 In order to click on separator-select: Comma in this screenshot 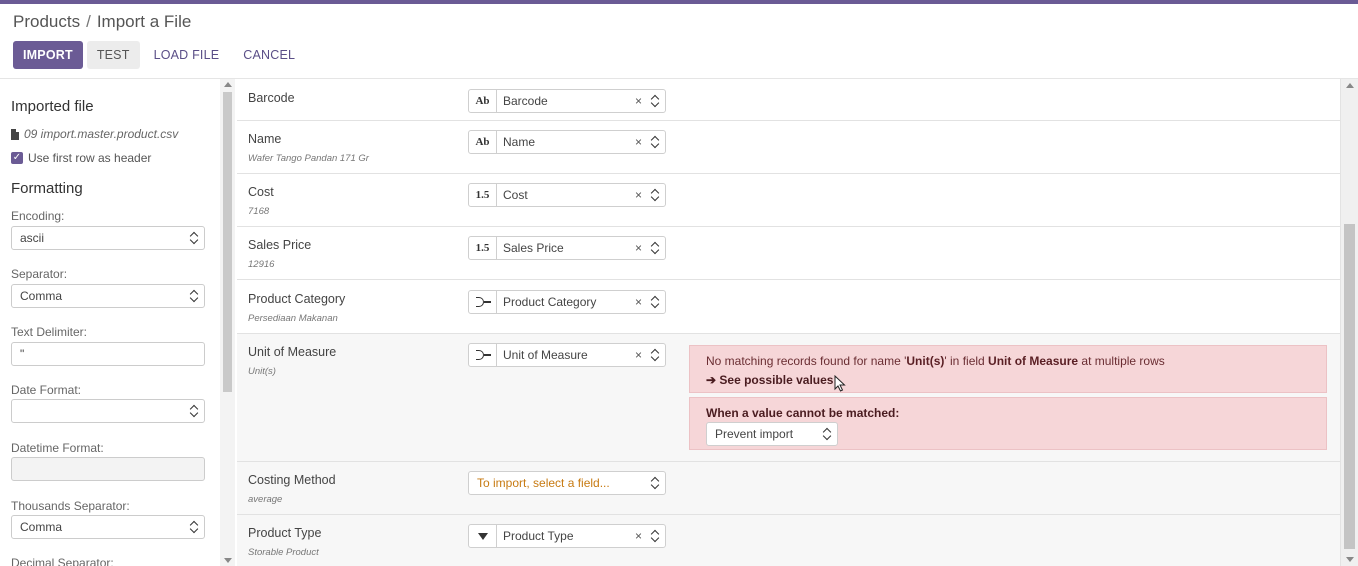, I will do `click(108, 296)`.